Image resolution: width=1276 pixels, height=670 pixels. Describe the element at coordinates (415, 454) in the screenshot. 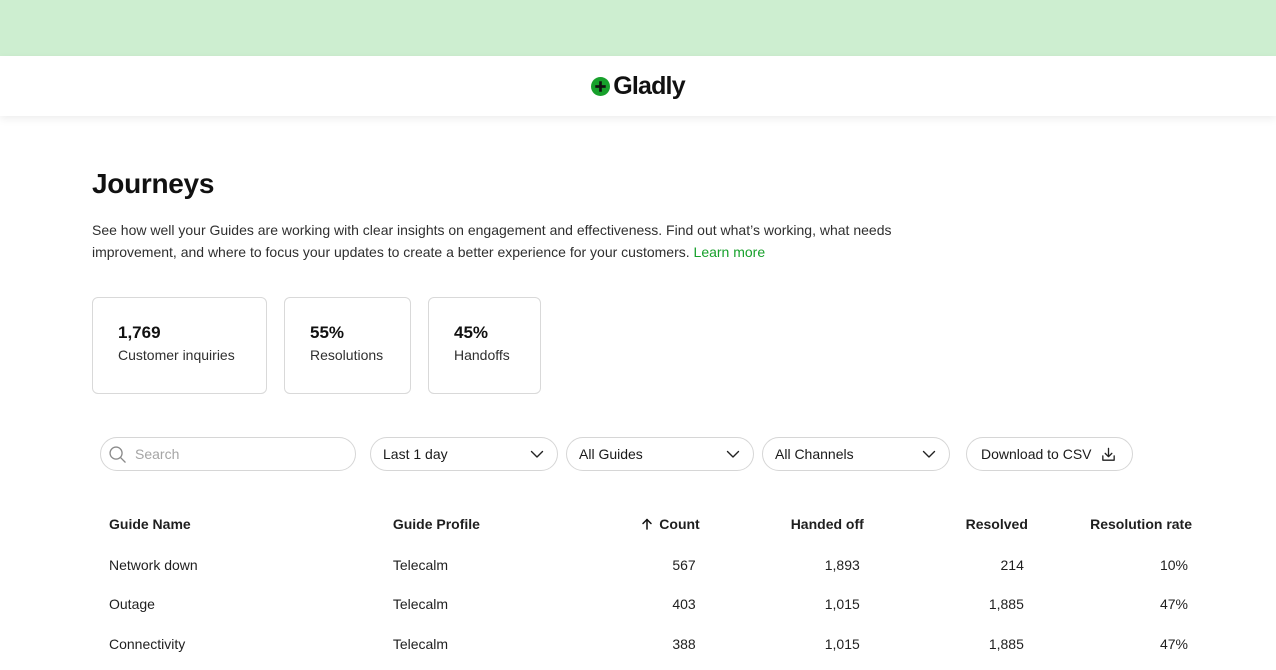

I see `date-range-value: Last 1 day` at that location.